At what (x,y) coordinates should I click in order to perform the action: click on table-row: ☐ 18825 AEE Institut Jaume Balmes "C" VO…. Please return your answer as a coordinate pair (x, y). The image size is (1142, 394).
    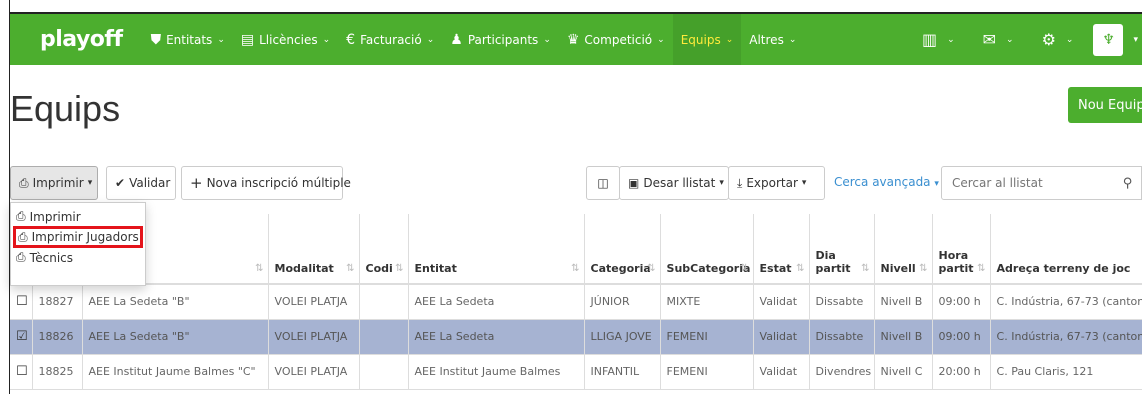
    Looking at the image, I should click on (576, 372).